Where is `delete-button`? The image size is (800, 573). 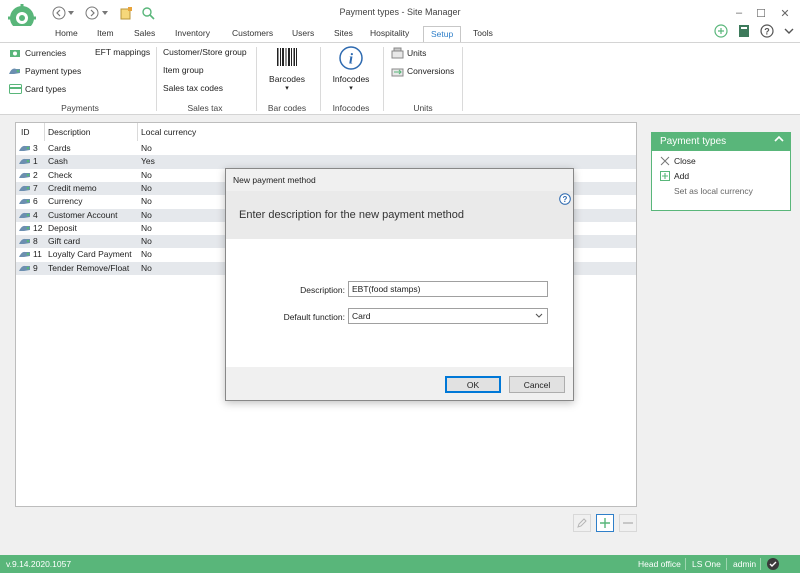
delete-button is located at coordinates (628, 523).